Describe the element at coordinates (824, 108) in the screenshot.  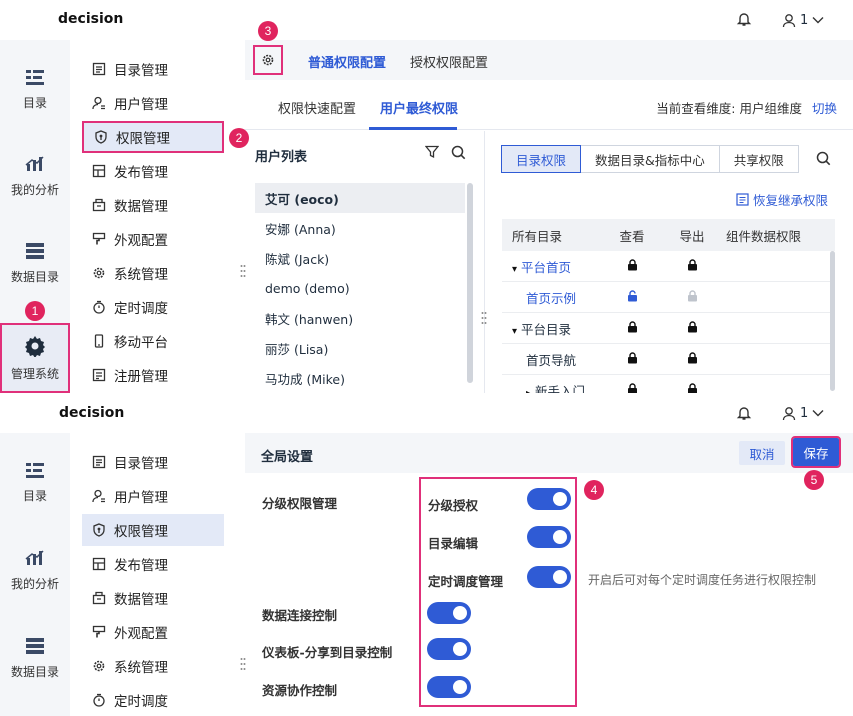
I see `switch-link: 切换` at that location.